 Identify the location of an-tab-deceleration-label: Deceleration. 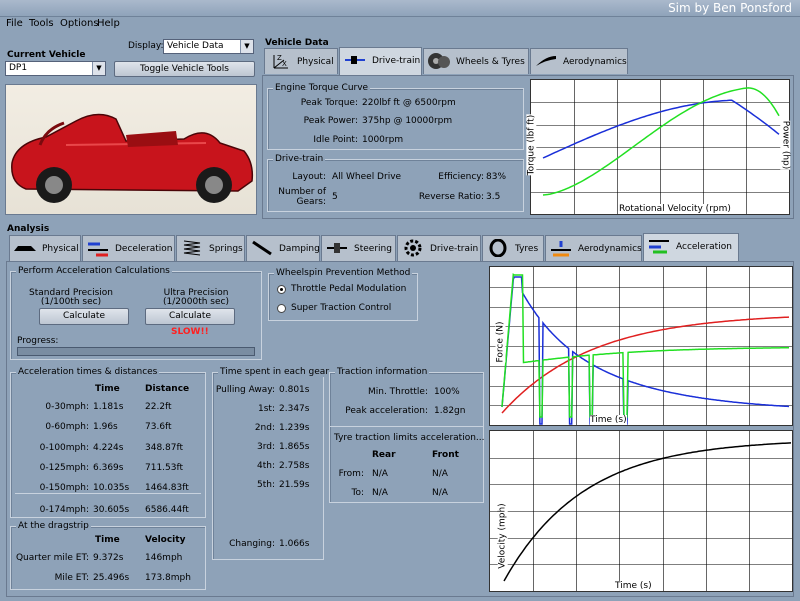
(144, 249).